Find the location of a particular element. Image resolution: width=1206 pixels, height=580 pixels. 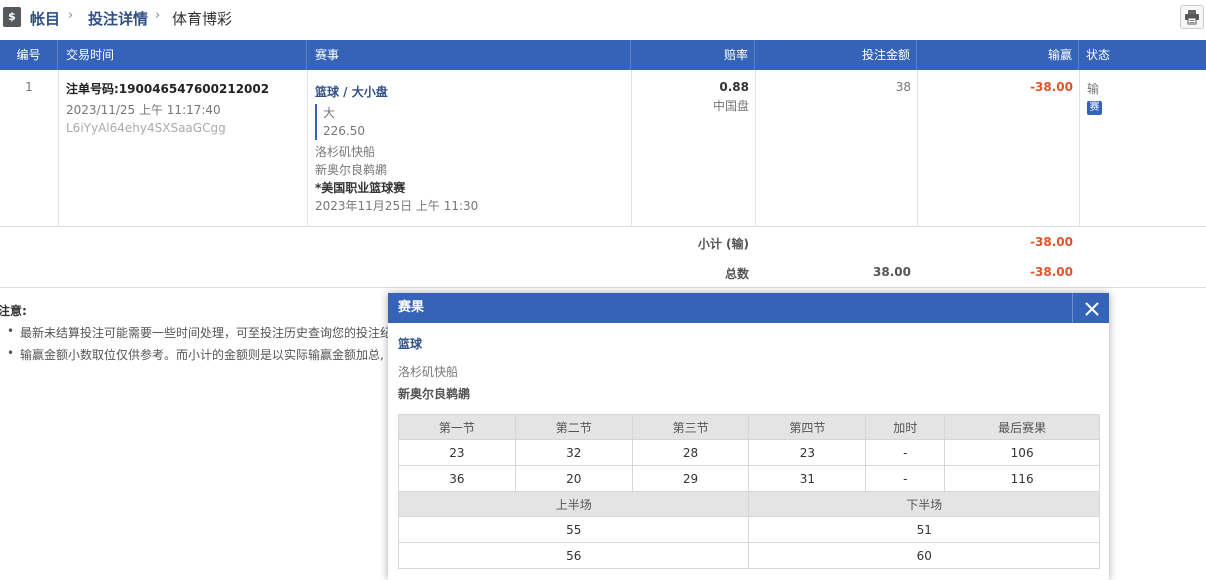

event-time: 2023年11月25日 上午 11:30 is located at coordinates (397, 206).